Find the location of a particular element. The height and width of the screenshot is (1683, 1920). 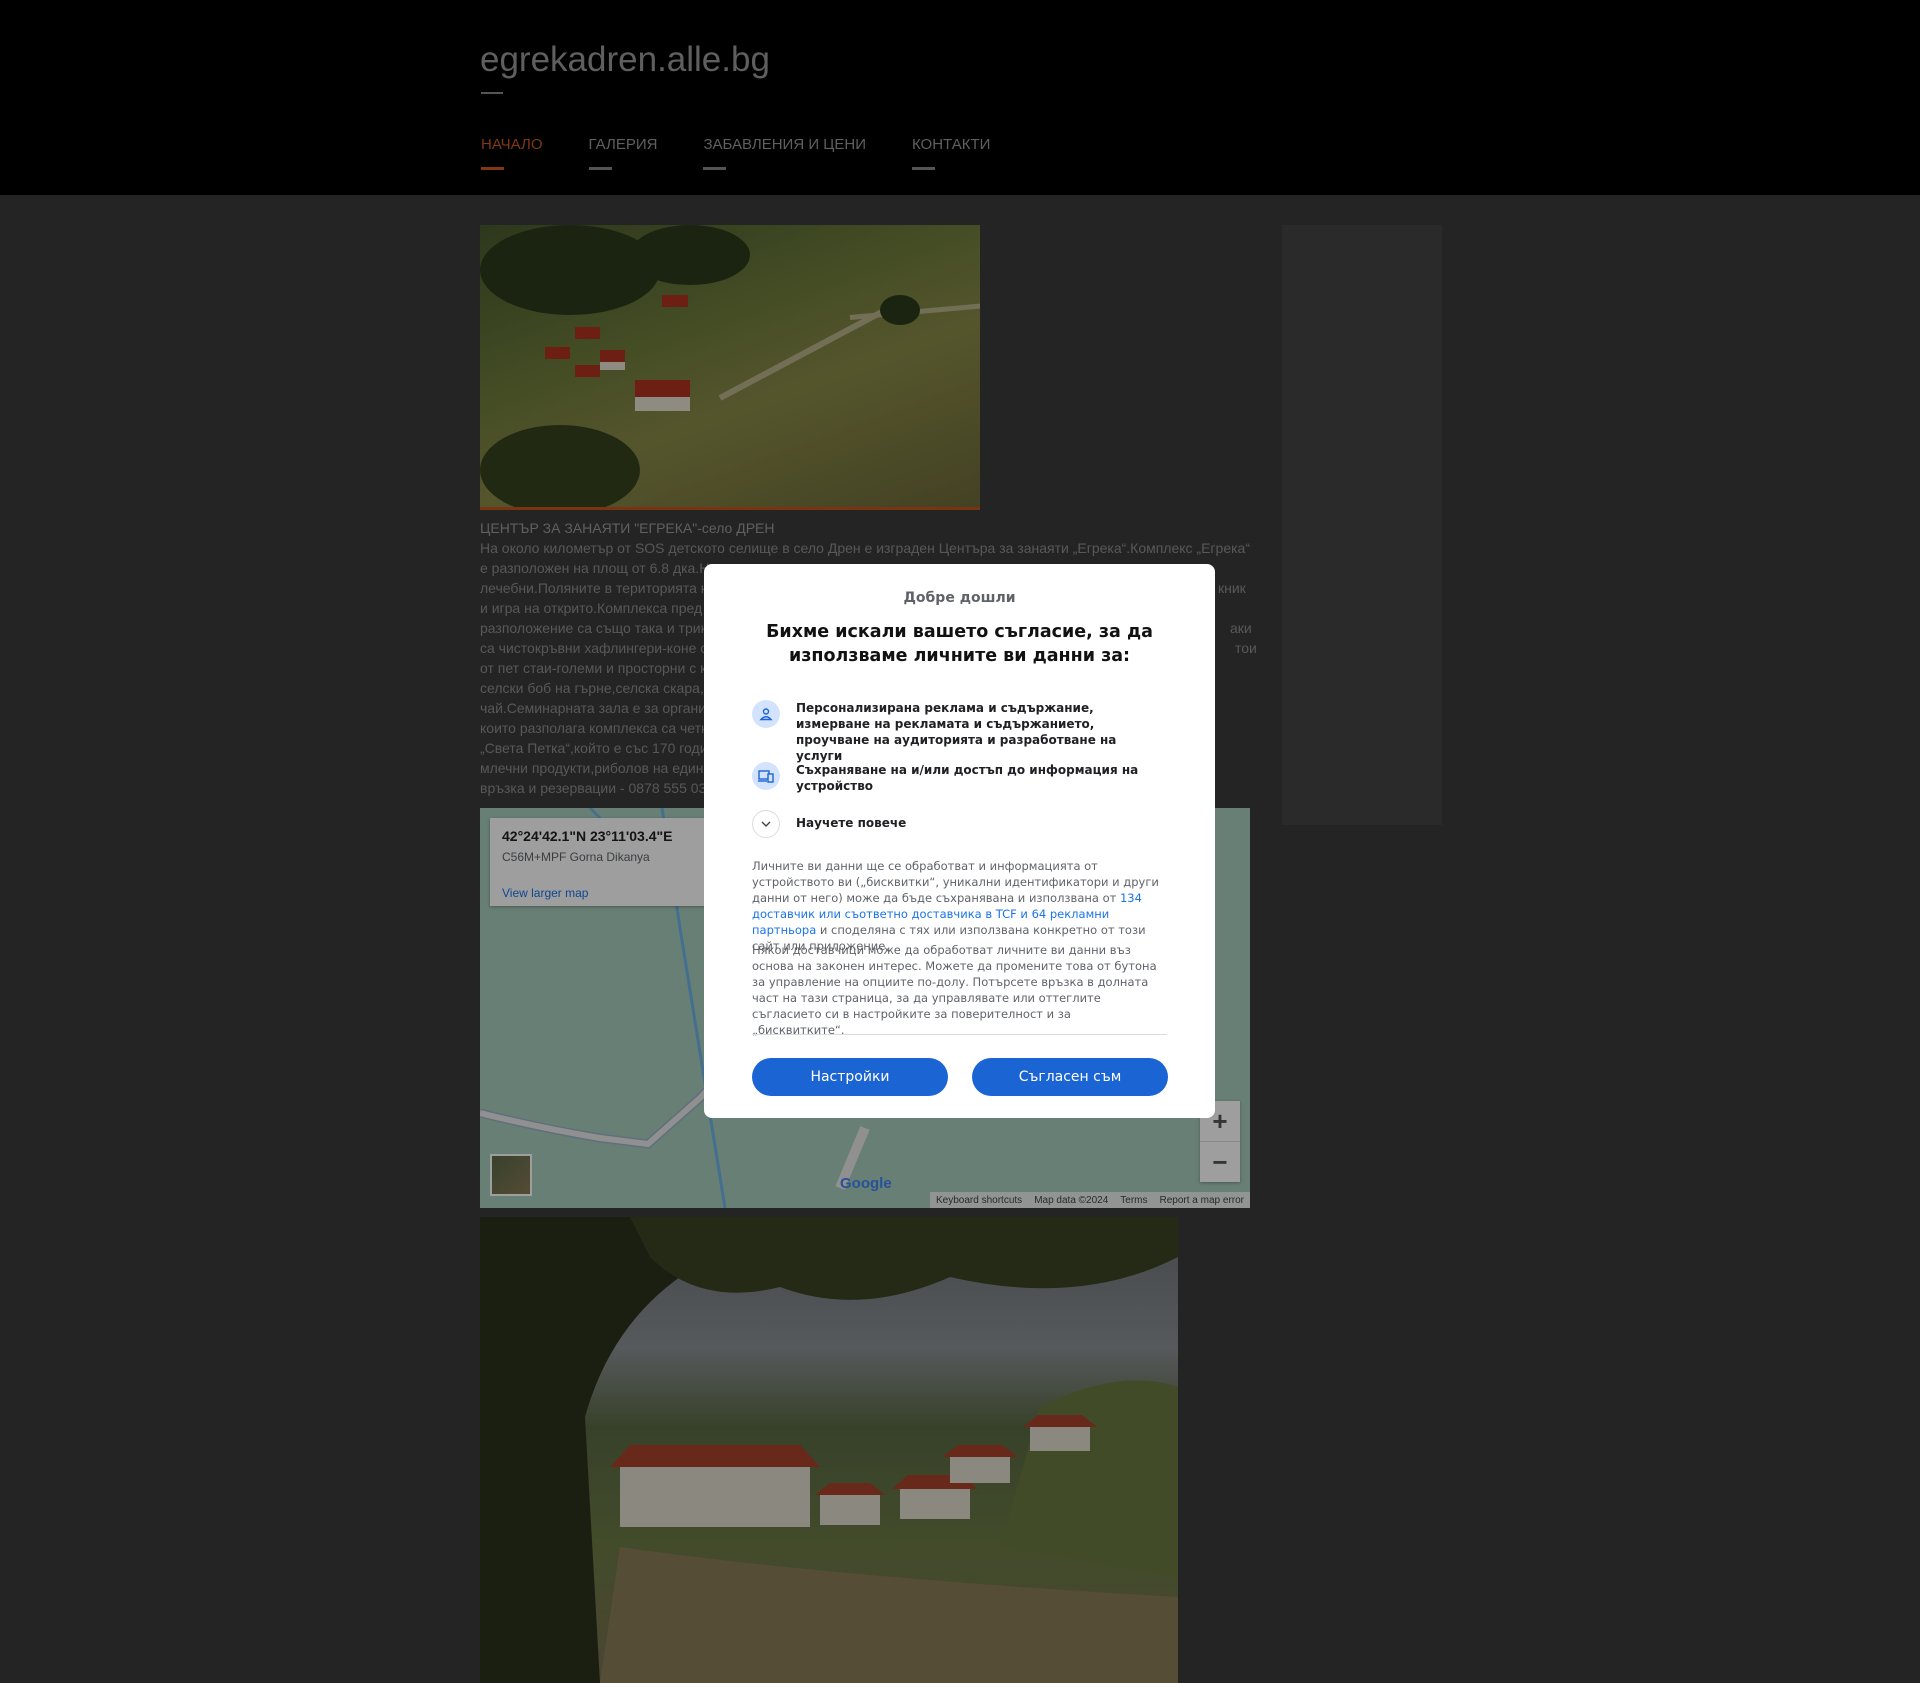

consent-accept-button: Съгласен съм is located at coordinates (1070, 1077).